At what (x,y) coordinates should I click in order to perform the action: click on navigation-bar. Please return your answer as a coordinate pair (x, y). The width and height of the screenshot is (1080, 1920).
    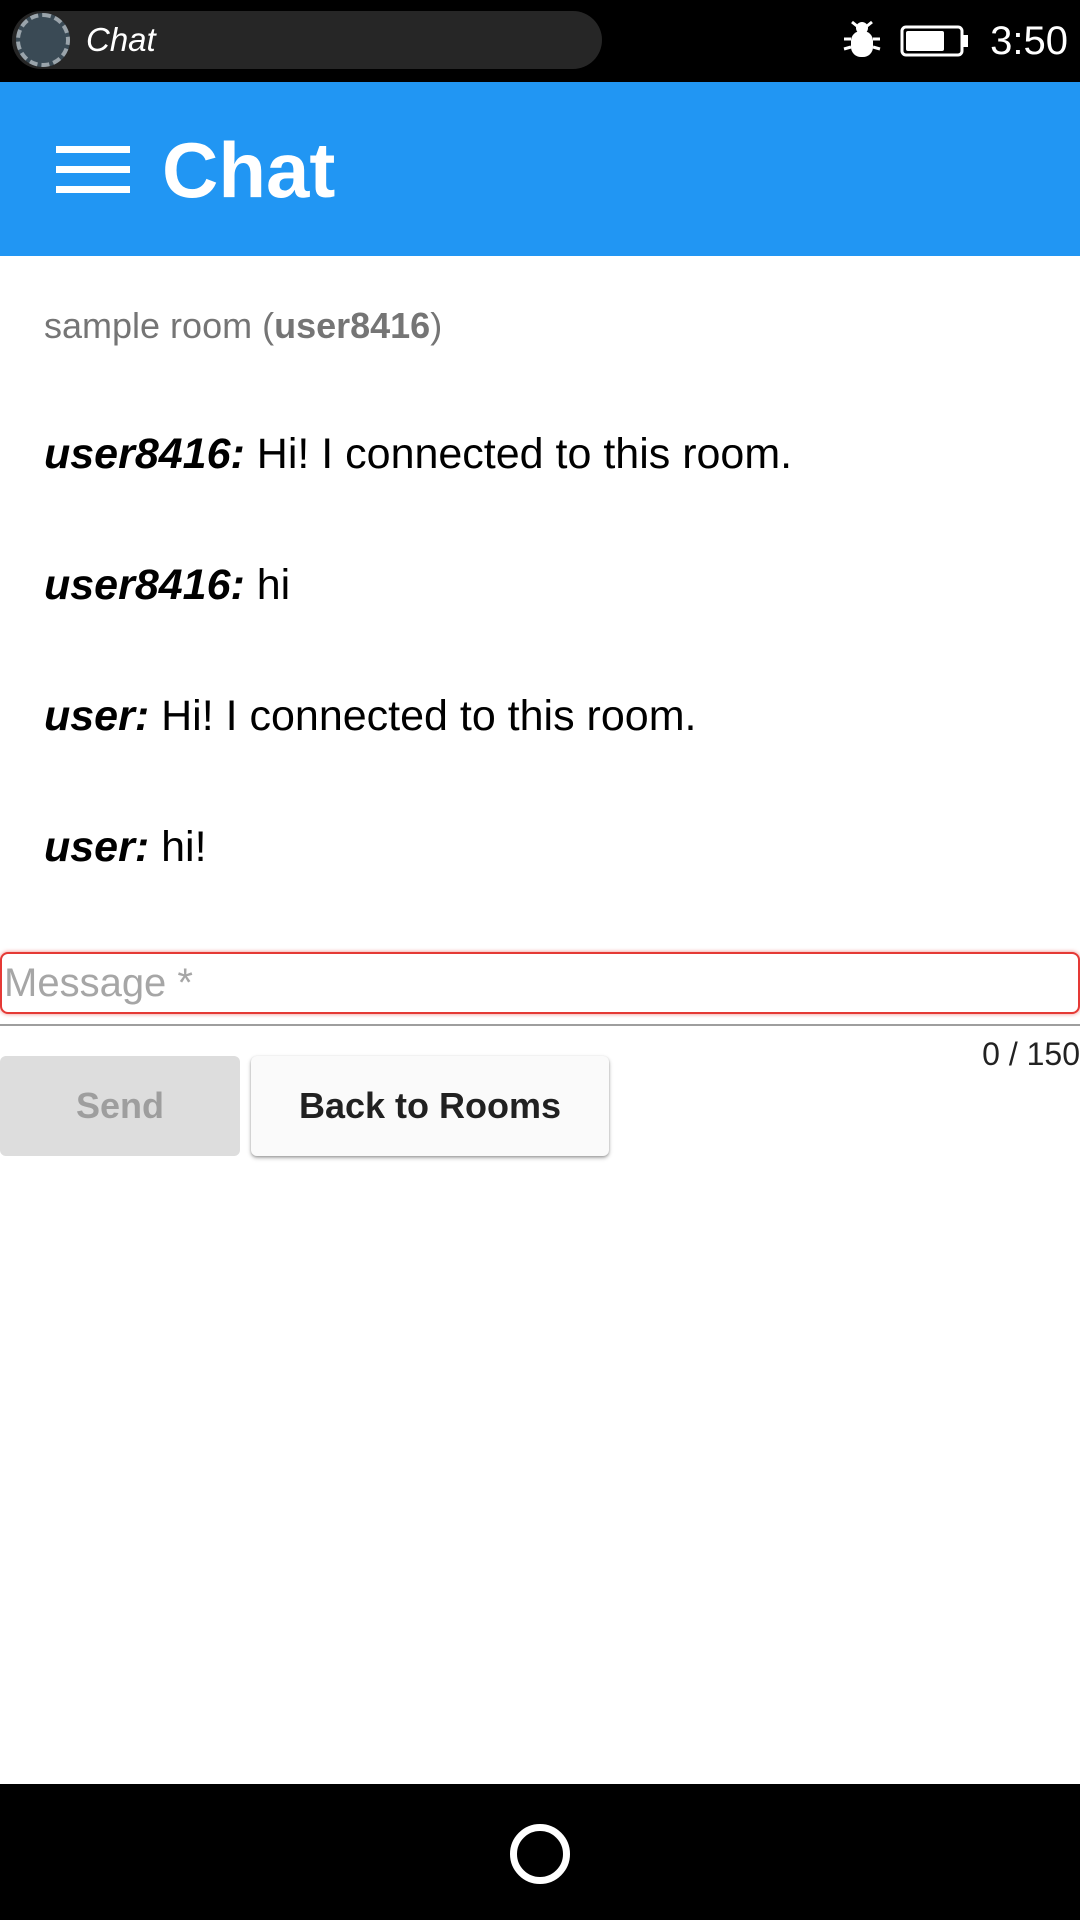
    Looking at the image, I should click on (540, 1852).